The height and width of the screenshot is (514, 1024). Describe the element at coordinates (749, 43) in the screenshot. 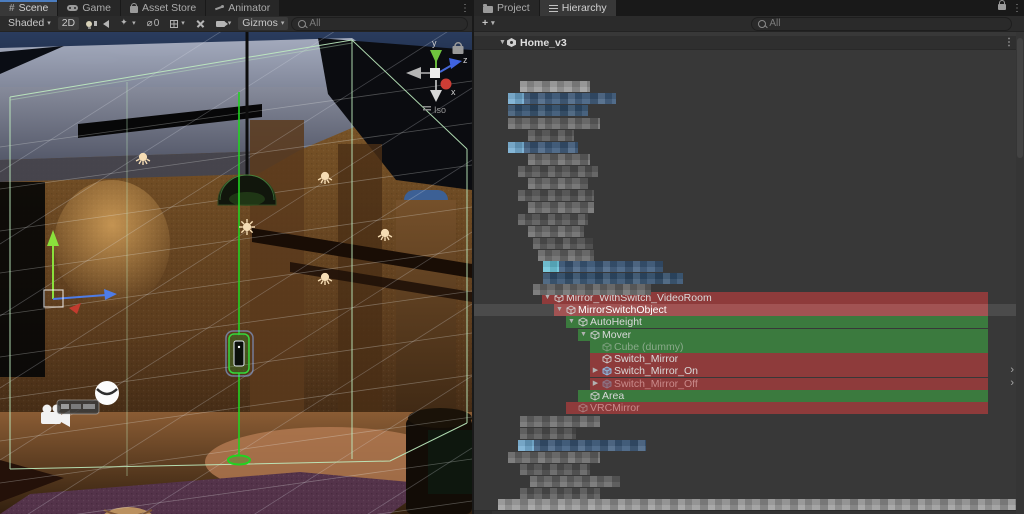

I see `scene-header-row: ▼ Home_v3 ⋮` at that location.